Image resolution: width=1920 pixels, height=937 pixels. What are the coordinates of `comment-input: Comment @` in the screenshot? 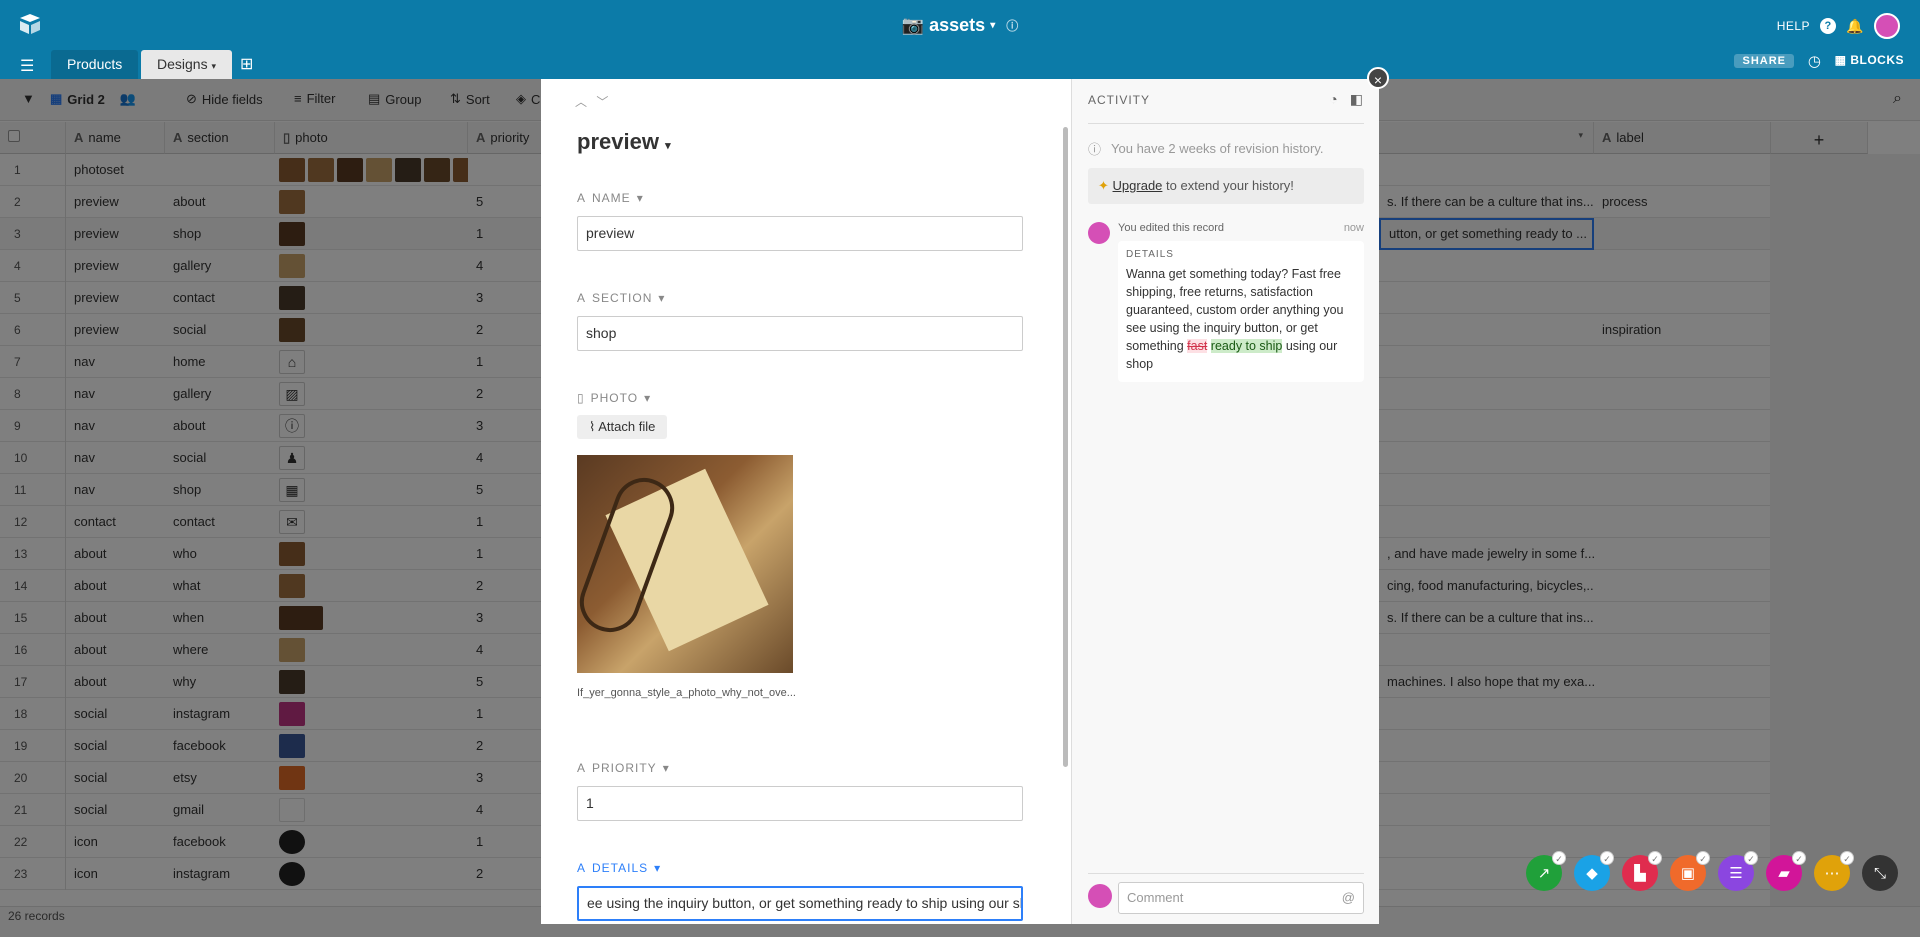 It's located at (1241, 898).